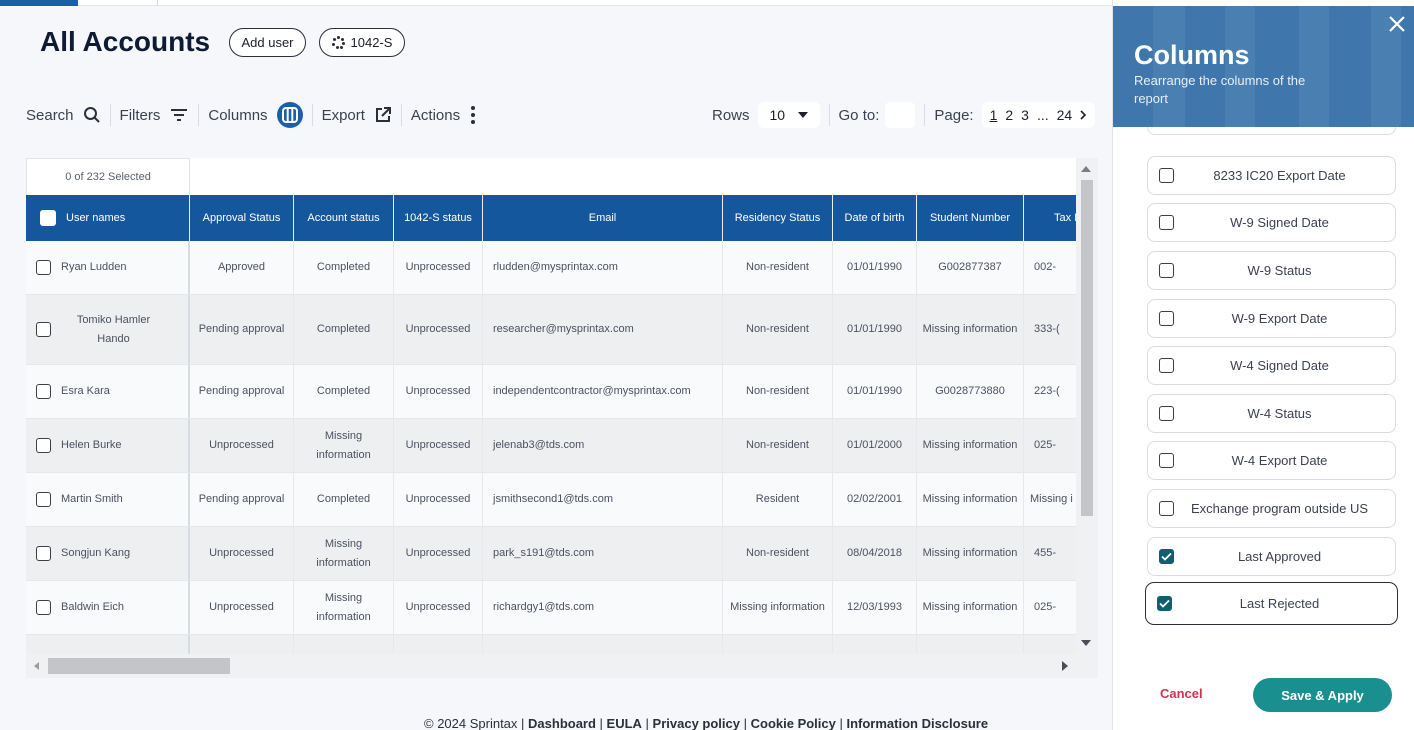  I want to click on user-name: Martin Smith, so click(92, 499).